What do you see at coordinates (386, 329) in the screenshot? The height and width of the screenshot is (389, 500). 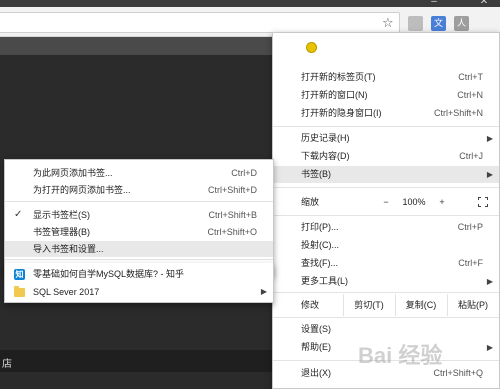 I see `menu-item-settings: 设置(S)` at bounding box center [386, 329].